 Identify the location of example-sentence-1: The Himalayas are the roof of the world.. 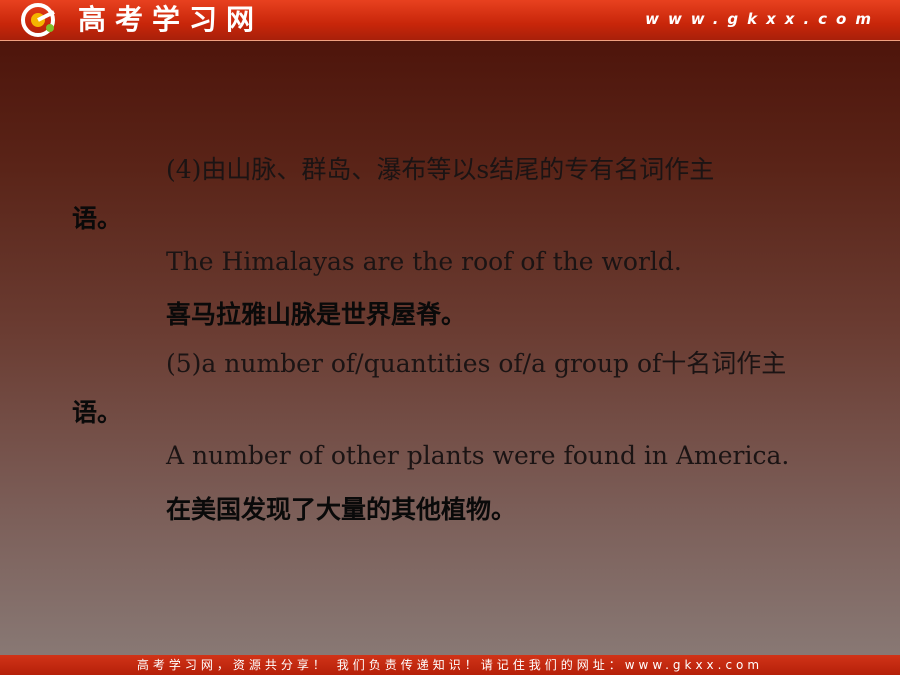
(424, 261).